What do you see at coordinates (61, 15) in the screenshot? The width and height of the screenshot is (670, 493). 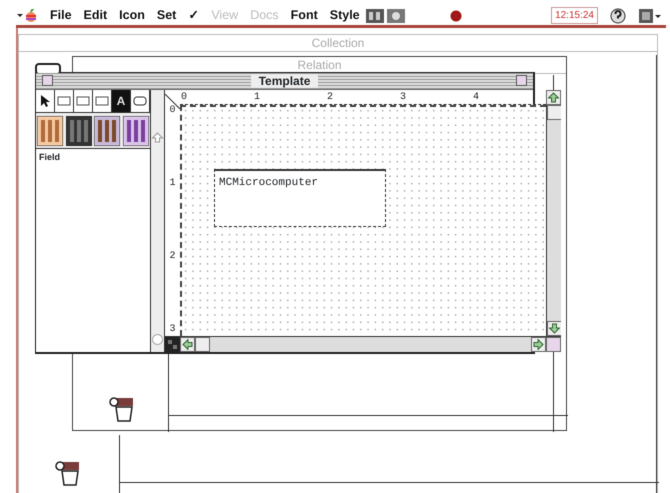 I see `menu-item: File` at bounding box center [61, 15].